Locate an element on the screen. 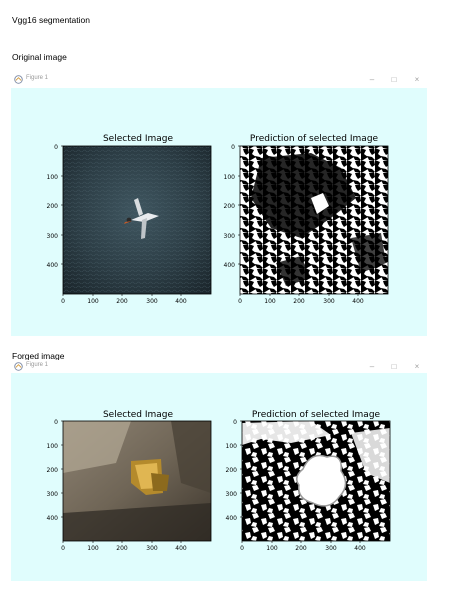  figure-window-titlebar-1: Figure 1 – □ × is located at coordinates (219, 80).